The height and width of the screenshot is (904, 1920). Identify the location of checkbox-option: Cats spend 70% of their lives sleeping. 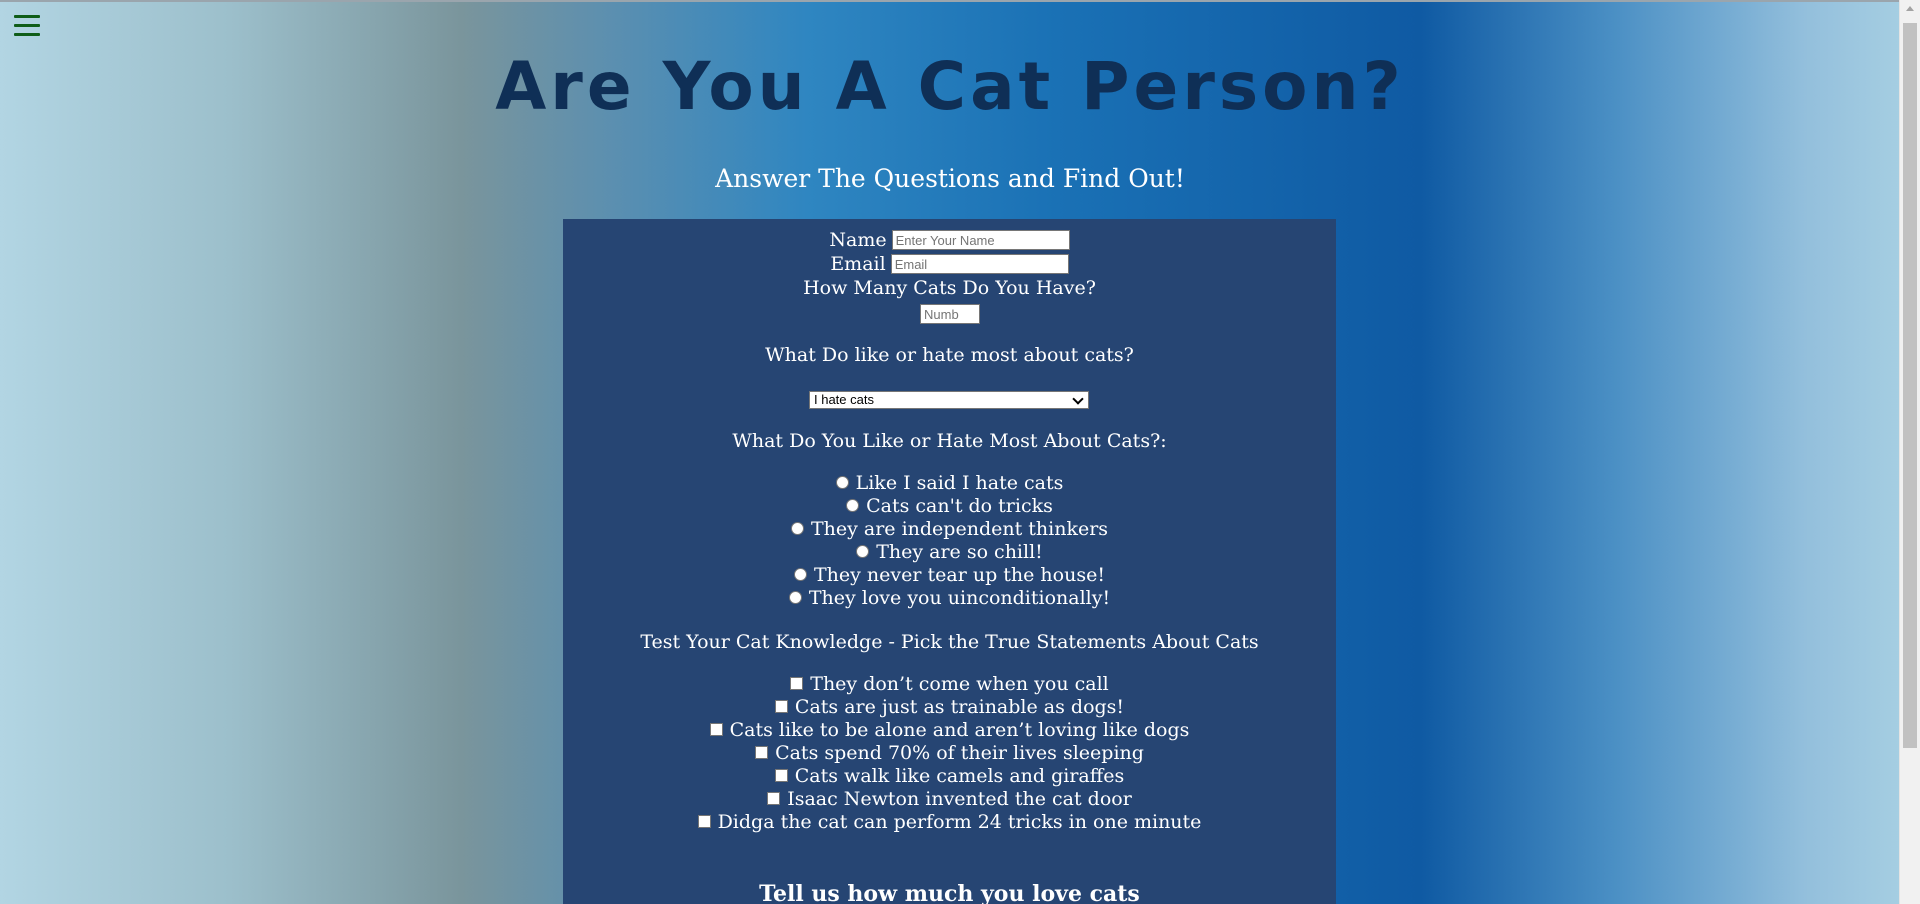
(949, 752).